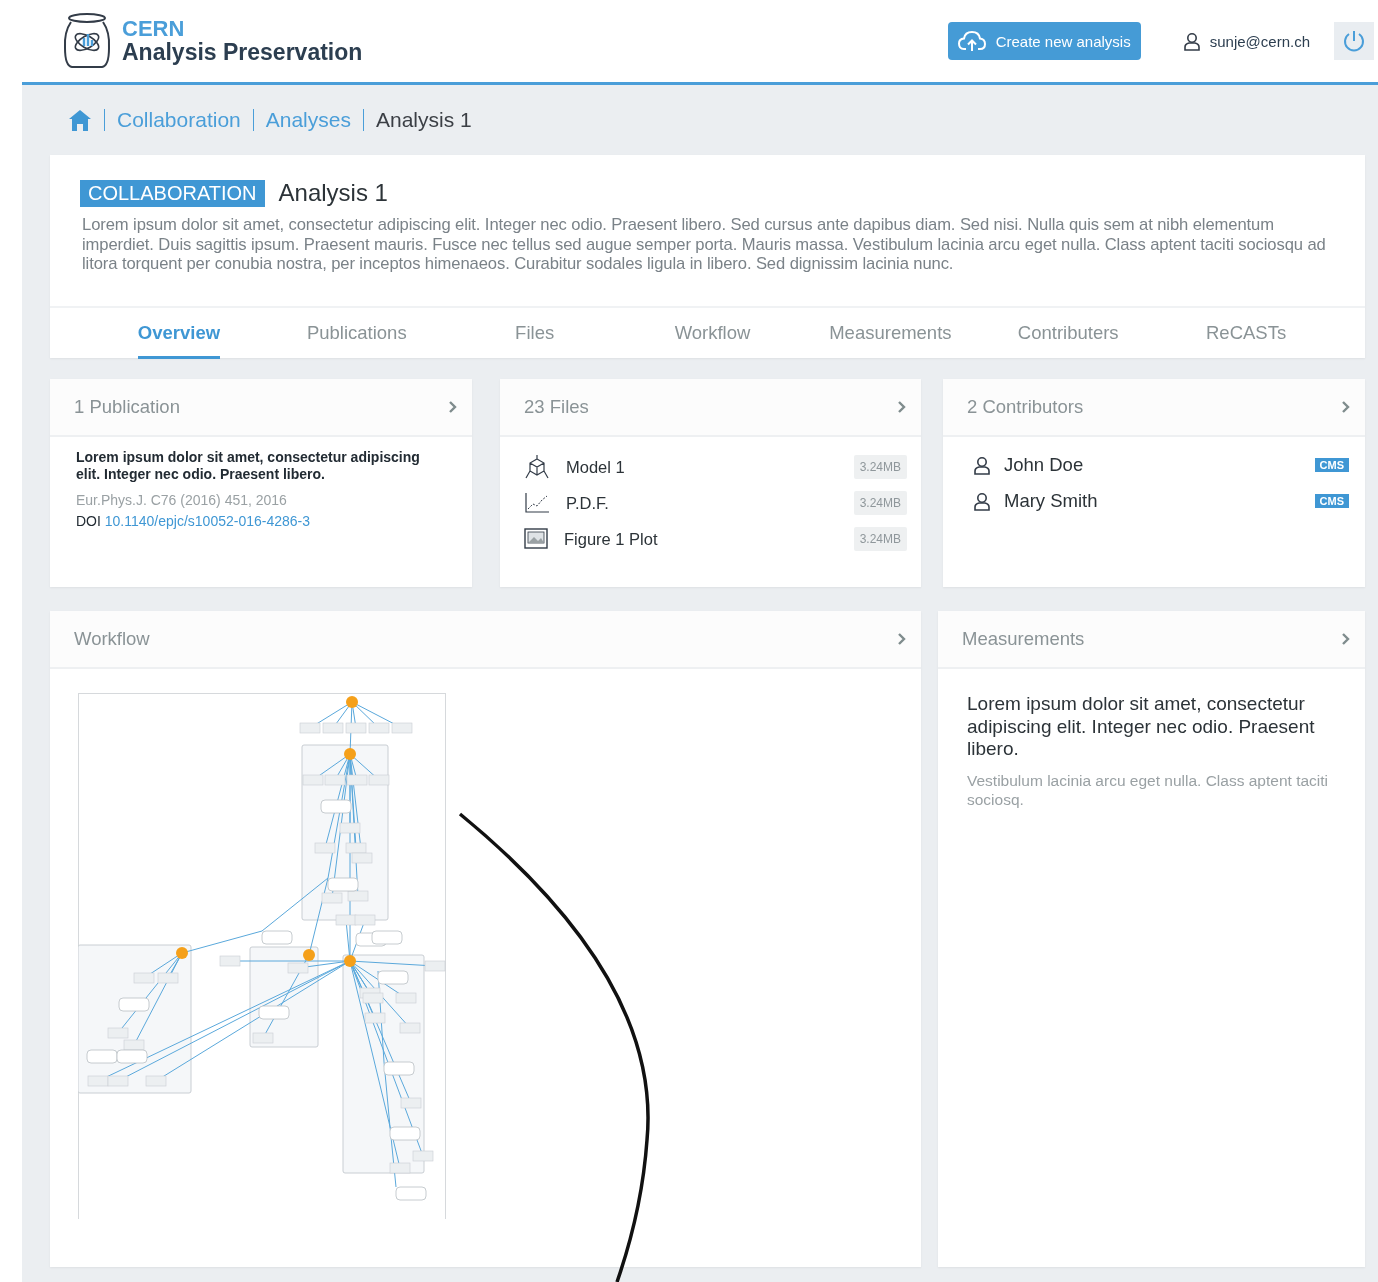 The height and width of the screenshot is (1282, 1378). What do you see at coordinates (890, 333) in the screenshot?
I see `tab: Measurements` at bounding box center [890, 333].